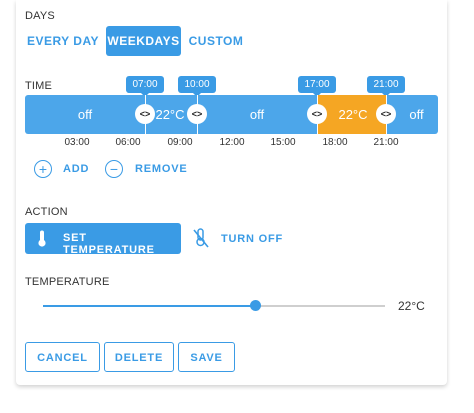 The height and width of the screenshot is (413, 474). What do you see at coordinates (62, 357) in the screenshot?
I see `cancel-button: CANCEL` at bounding box center [62, 357].